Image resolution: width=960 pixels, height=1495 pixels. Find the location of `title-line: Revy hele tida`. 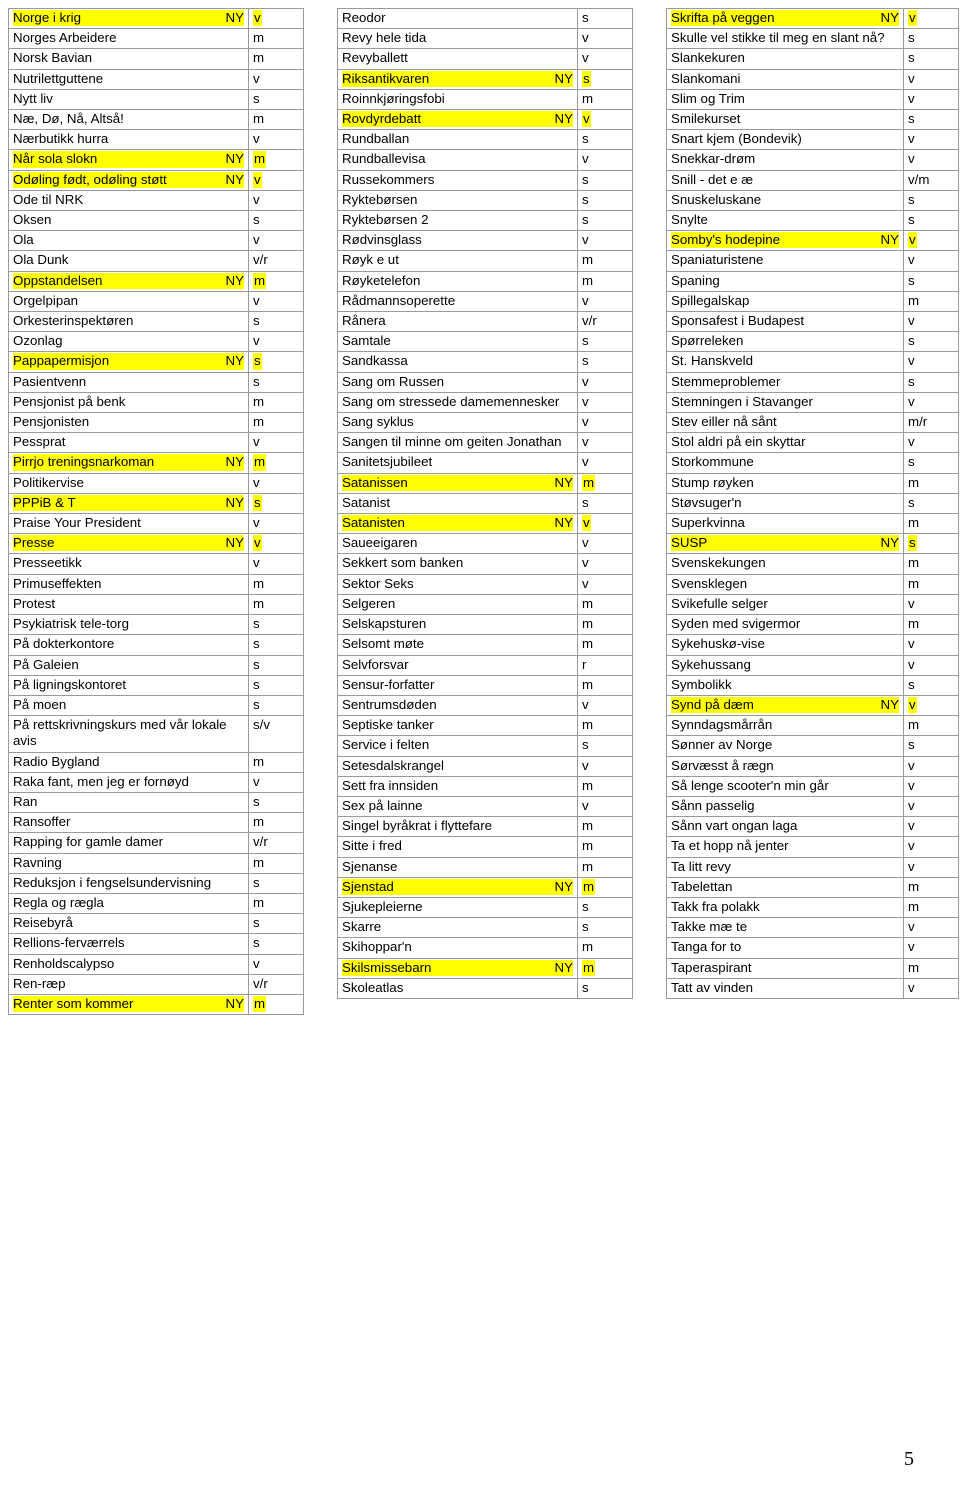

title-line: Revy hele tida is located at coordinates (457, 38).